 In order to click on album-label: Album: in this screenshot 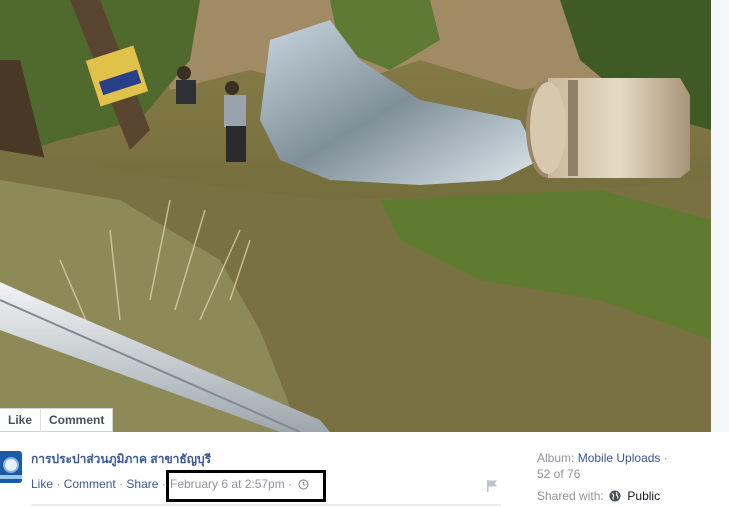, I will do `click(556, 458)`.